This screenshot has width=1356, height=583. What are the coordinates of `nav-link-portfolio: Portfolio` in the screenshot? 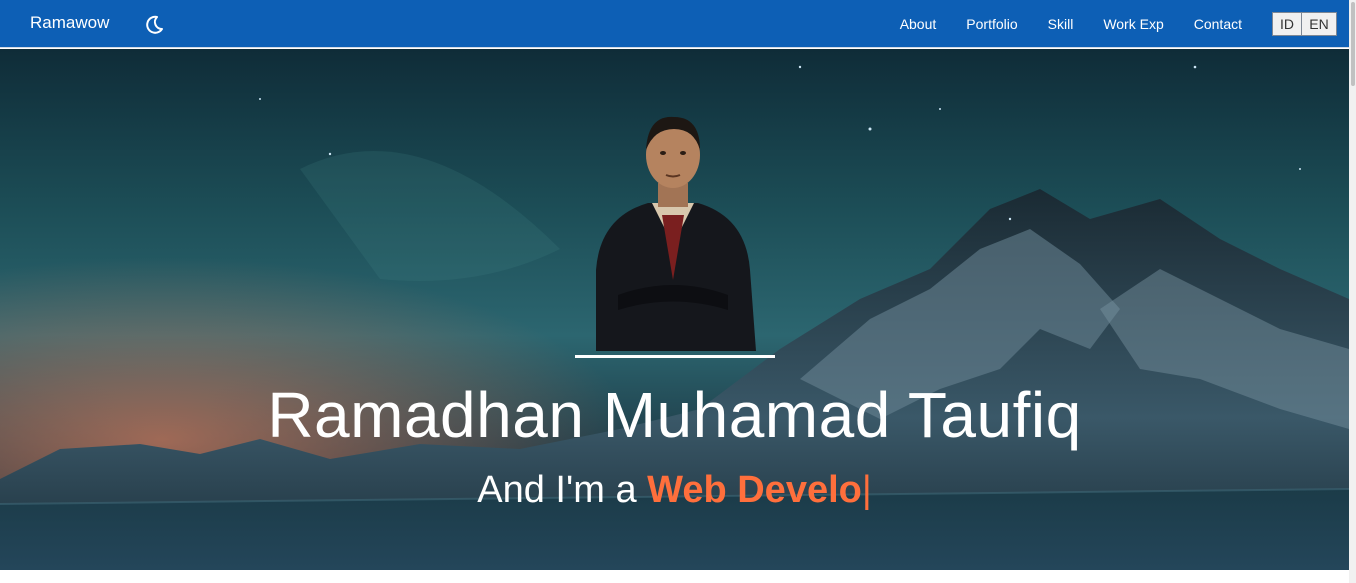 It's located at (991, 24).